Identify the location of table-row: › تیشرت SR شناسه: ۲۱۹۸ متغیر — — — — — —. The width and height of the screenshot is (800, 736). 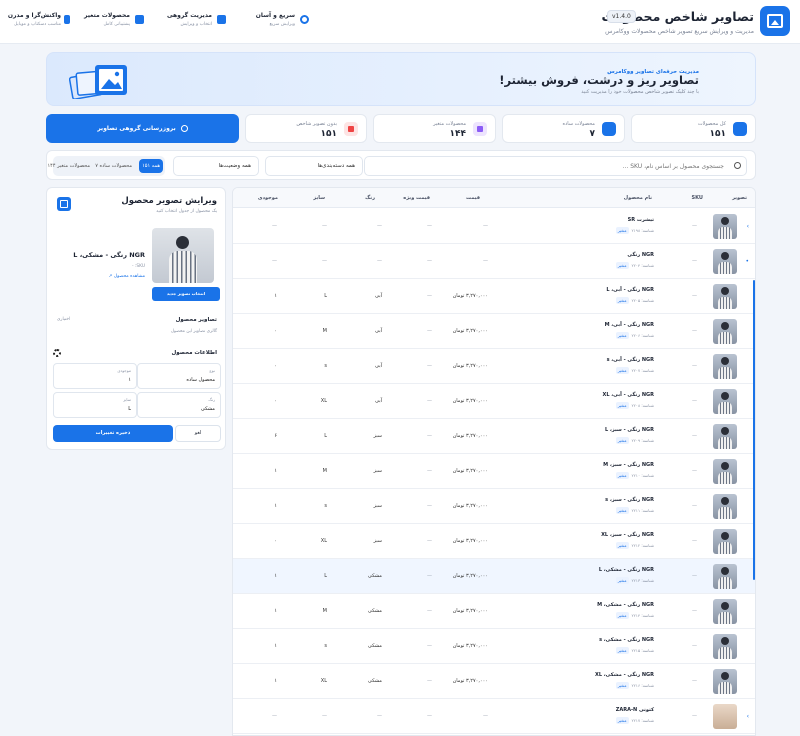
(494, 226).